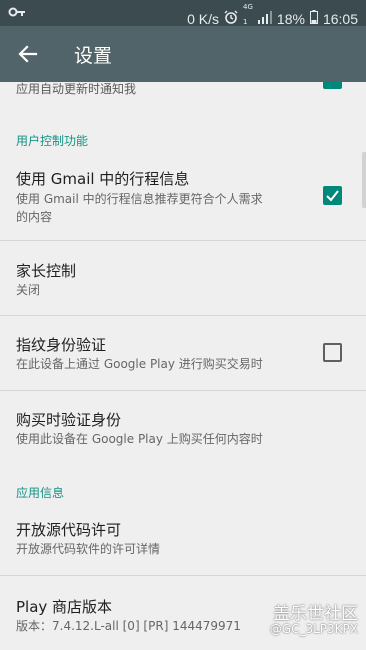 This screenshot has width=366, height=650. What do you see at coordinates (61, 345) in the screenshot?
I see `fingerprint-auth-title: 指纹身份验证` at bounding box center [61, 345].